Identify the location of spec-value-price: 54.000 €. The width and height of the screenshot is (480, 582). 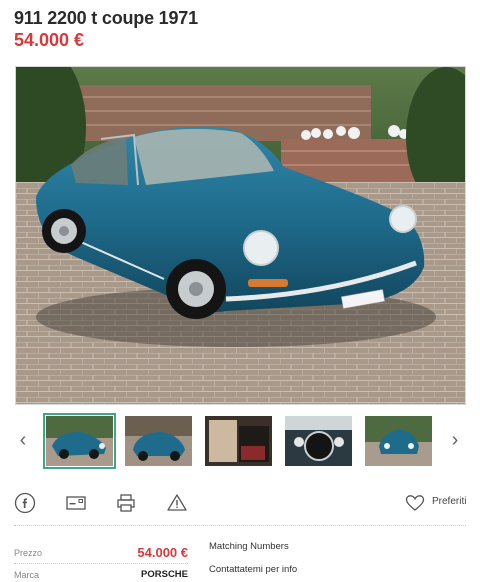
(162, 552).